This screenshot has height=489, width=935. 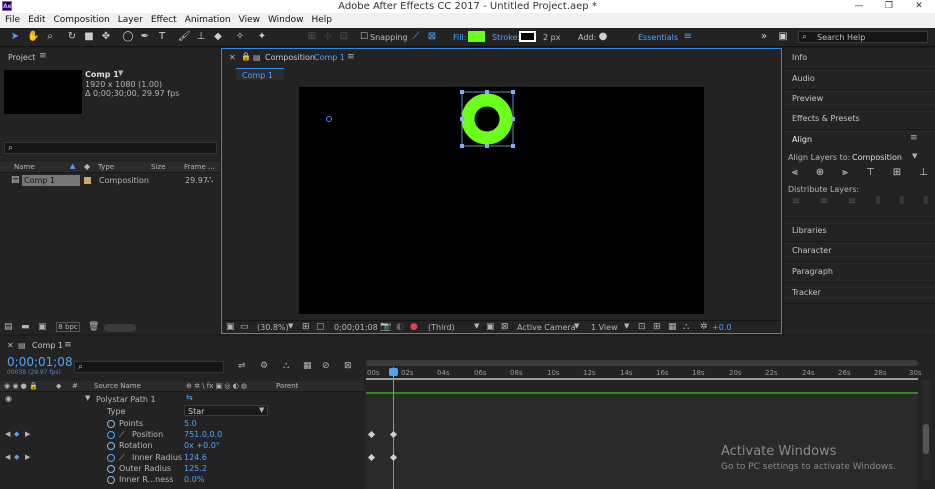 I want to click on new-folder-icon: ▬, so click(x=25, y=327).